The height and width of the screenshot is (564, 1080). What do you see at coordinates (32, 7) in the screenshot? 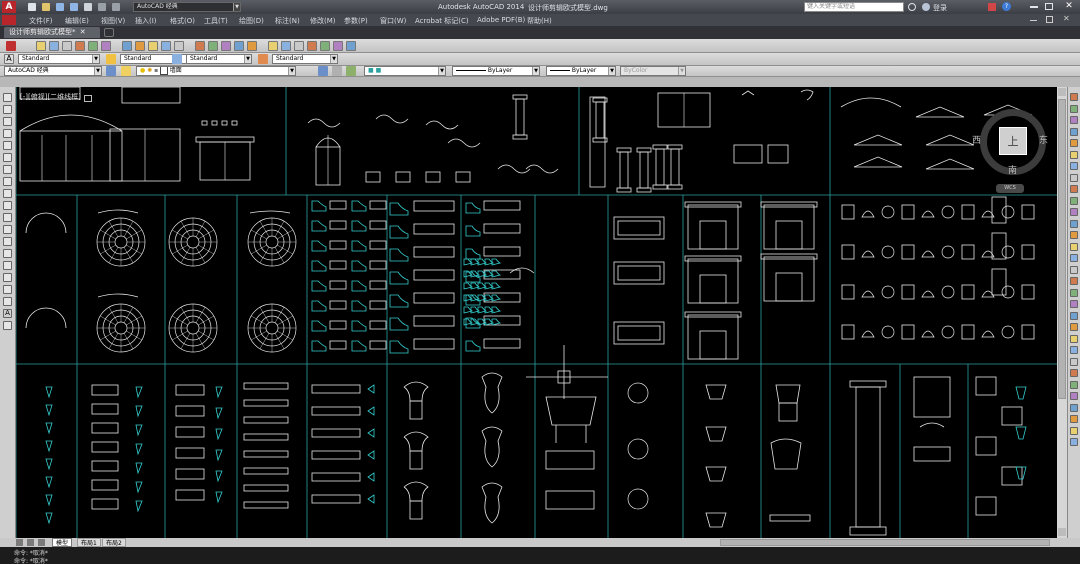
I see `new-file-icon` at bounding box center [32, 7].